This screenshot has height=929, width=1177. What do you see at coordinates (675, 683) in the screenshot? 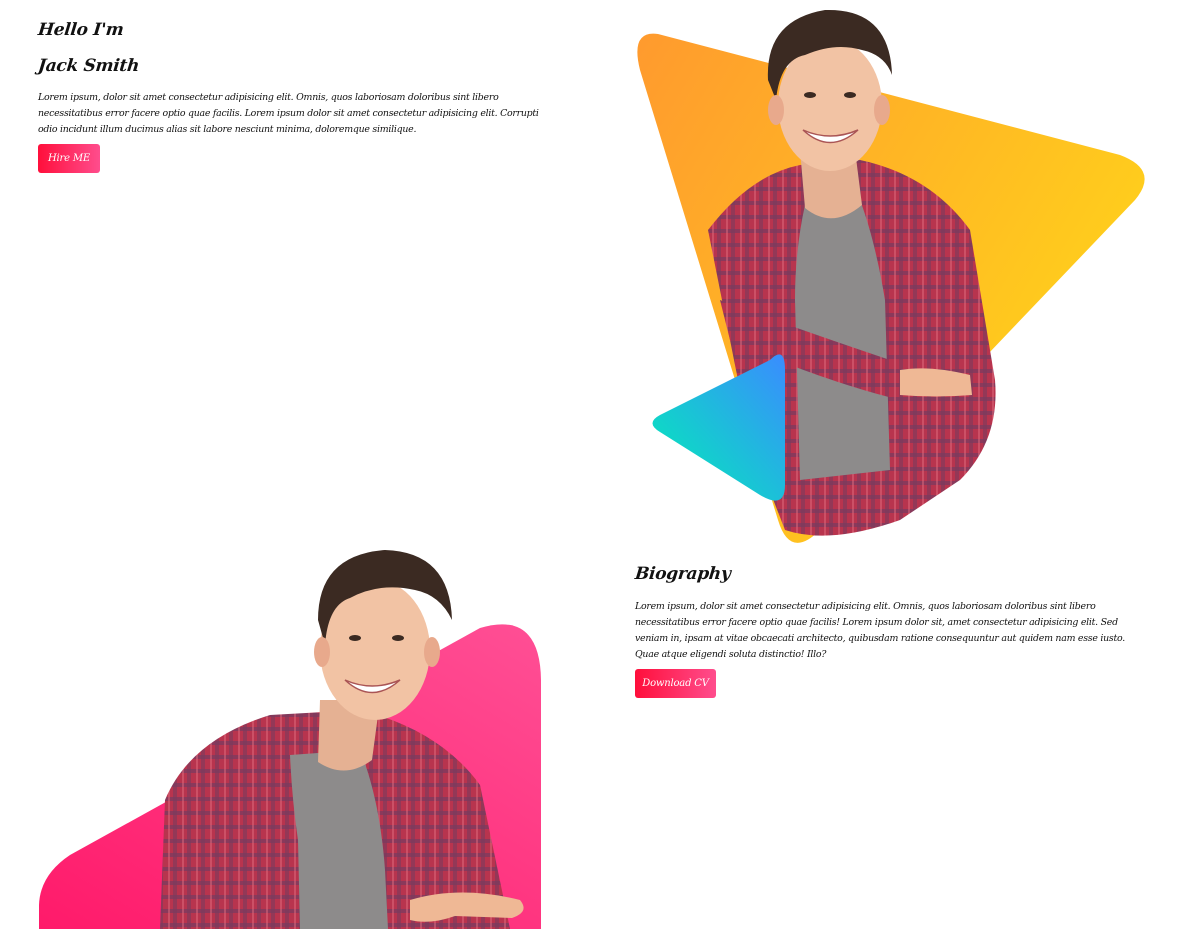
I see `download-cv-button: Download CV` at bounding box center [675, 683].